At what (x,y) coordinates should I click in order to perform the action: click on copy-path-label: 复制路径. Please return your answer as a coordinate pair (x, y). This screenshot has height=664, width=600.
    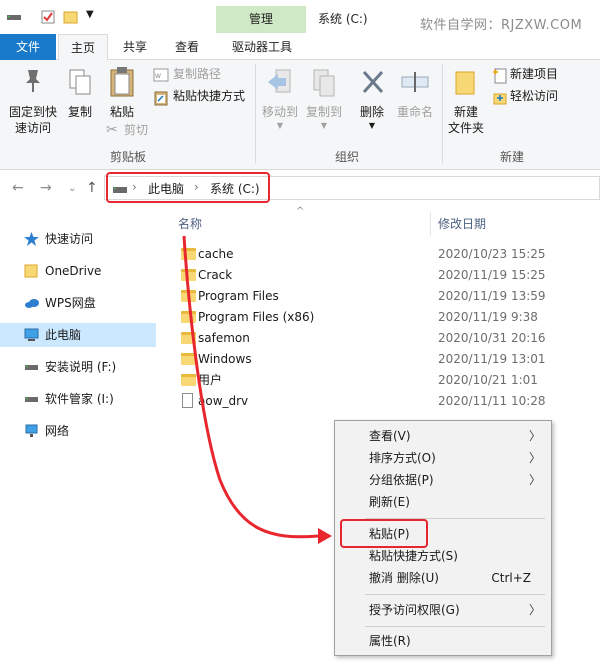
    Looking at the image, I should click on (197, 74).